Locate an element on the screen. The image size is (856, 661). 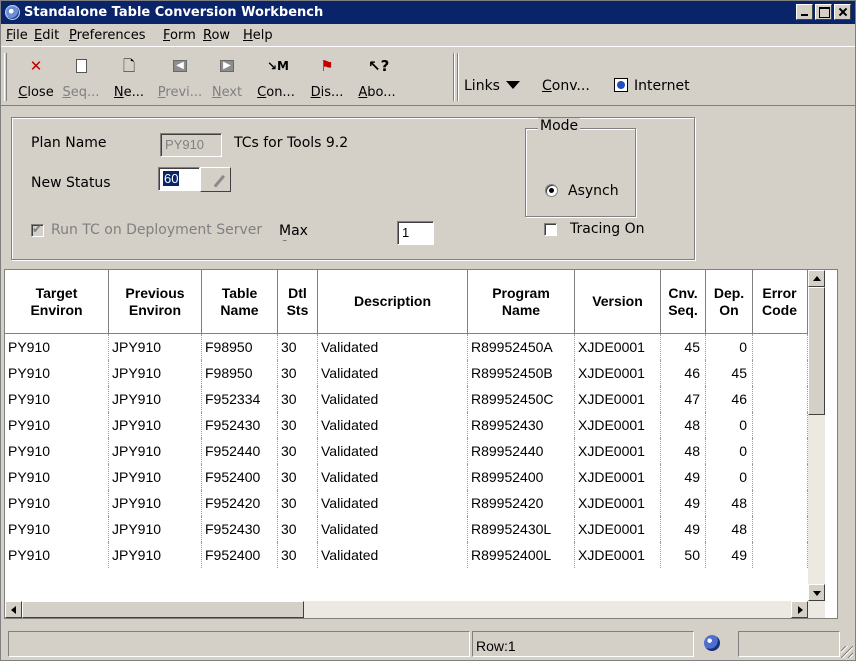
column-header: Target Environ is located at coordinates (57, 302).